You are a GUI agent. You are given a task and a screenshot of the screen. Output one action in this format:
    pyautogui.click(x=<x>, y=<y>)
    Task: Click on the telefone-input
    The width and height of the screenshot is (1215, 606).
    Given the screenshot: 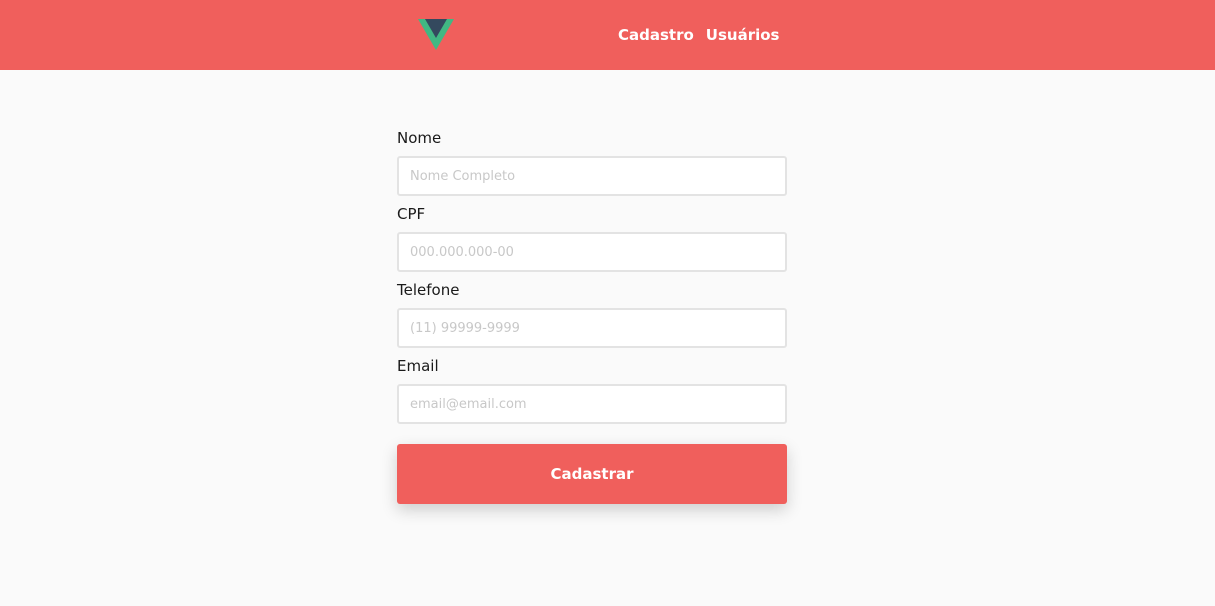 What is the action you would take?
    pyautogui.click(x=592, y=328)
    